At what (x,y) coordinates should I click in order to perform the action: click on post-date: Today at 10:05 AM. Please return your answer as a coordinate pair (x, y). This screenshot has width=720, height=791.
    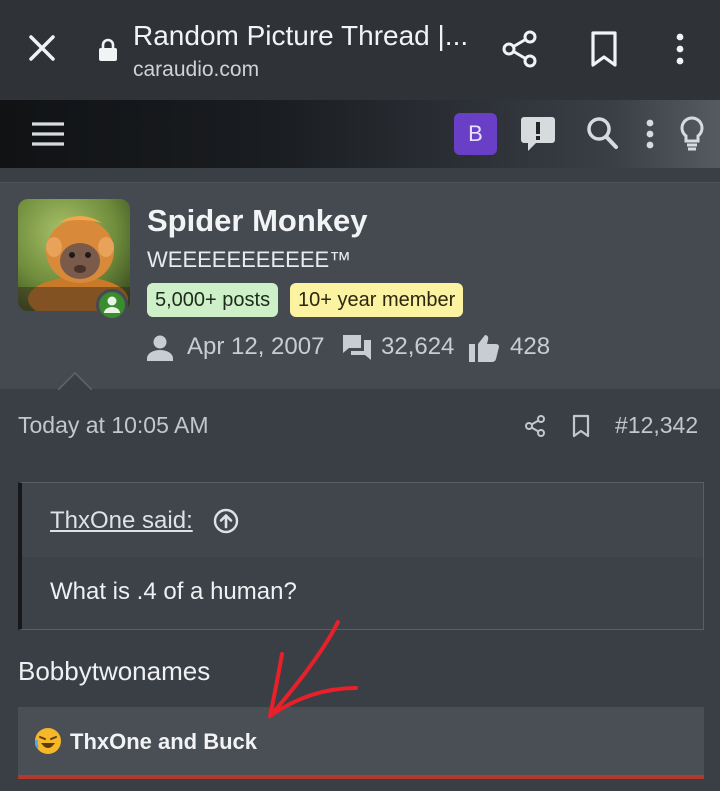
    Looking at the image, I should click on (113, 425).